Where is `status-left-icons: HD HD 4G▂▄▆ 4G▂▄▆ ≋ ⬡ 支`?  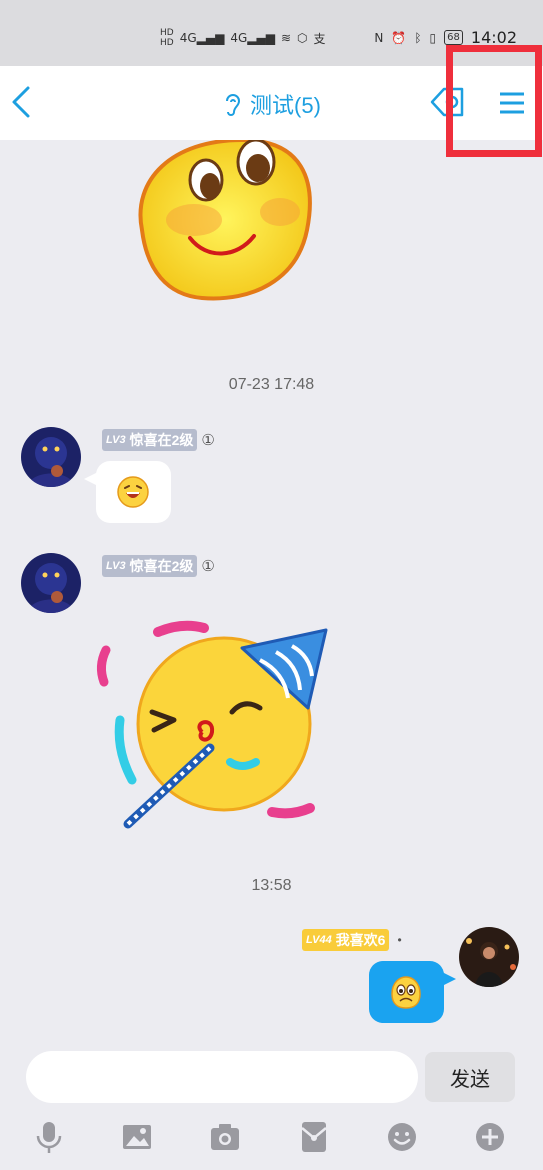 status-left-icons: HD HD 4G▂▄▆ 4G▂▄▆ ≋ ⬡ 支 is located at coordinates (243, 38).